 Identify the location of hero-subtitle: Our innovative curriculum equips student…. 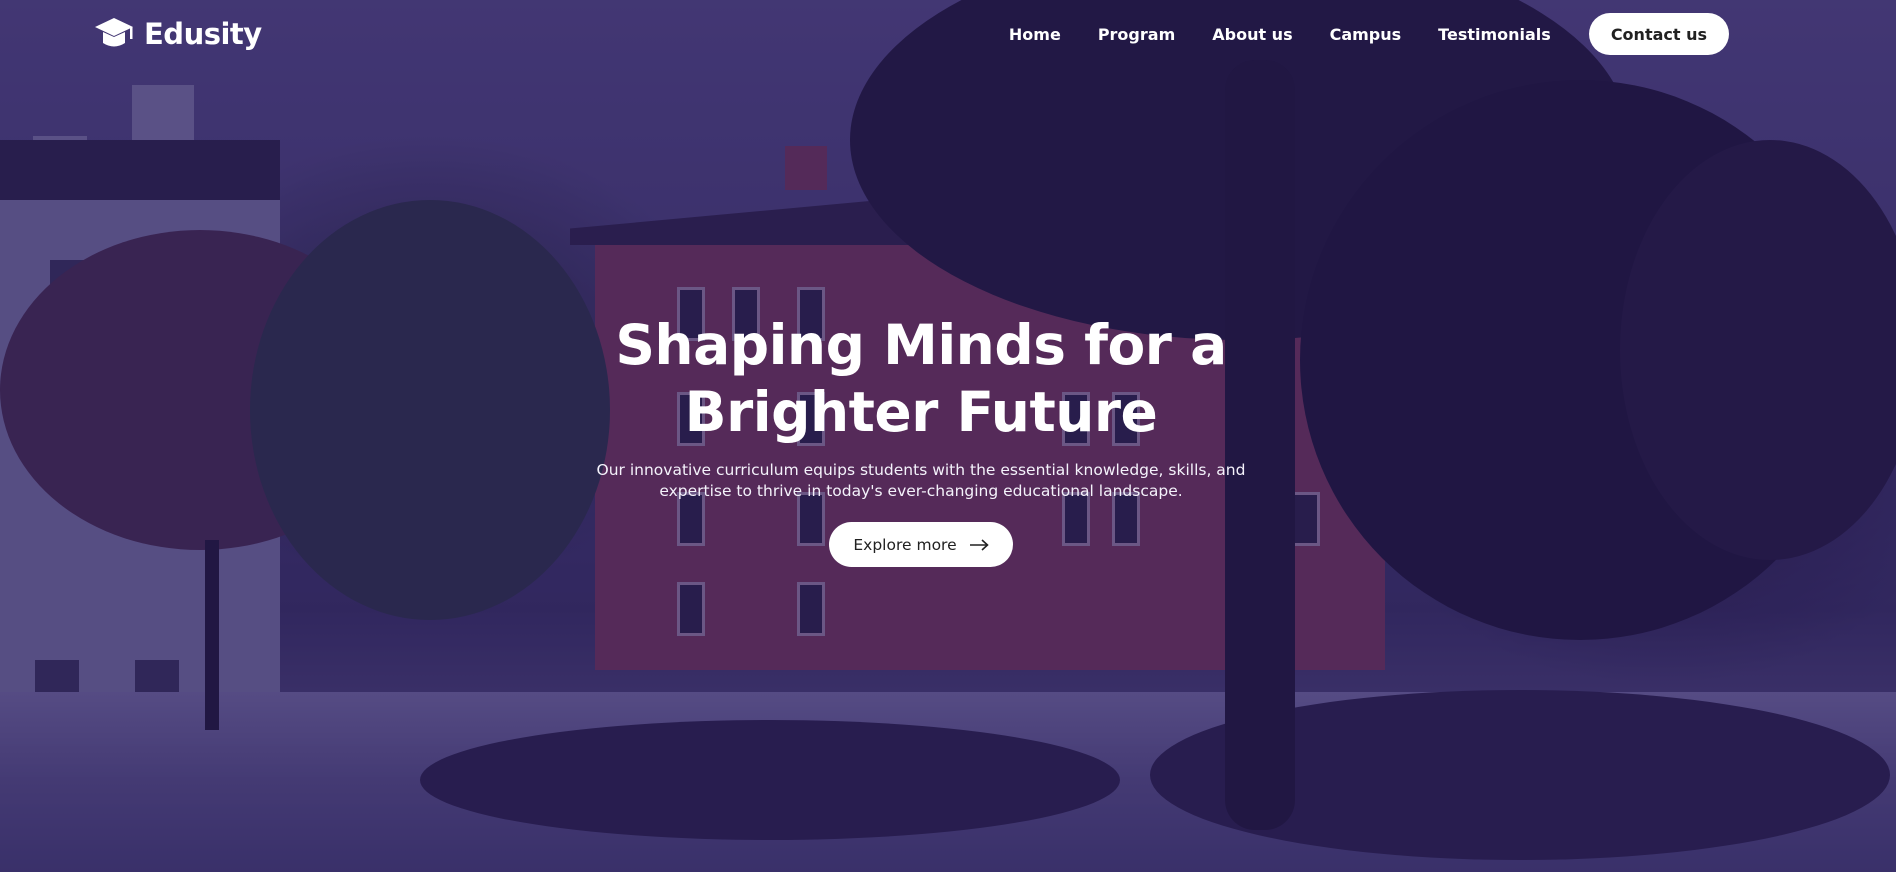
(921, 480).